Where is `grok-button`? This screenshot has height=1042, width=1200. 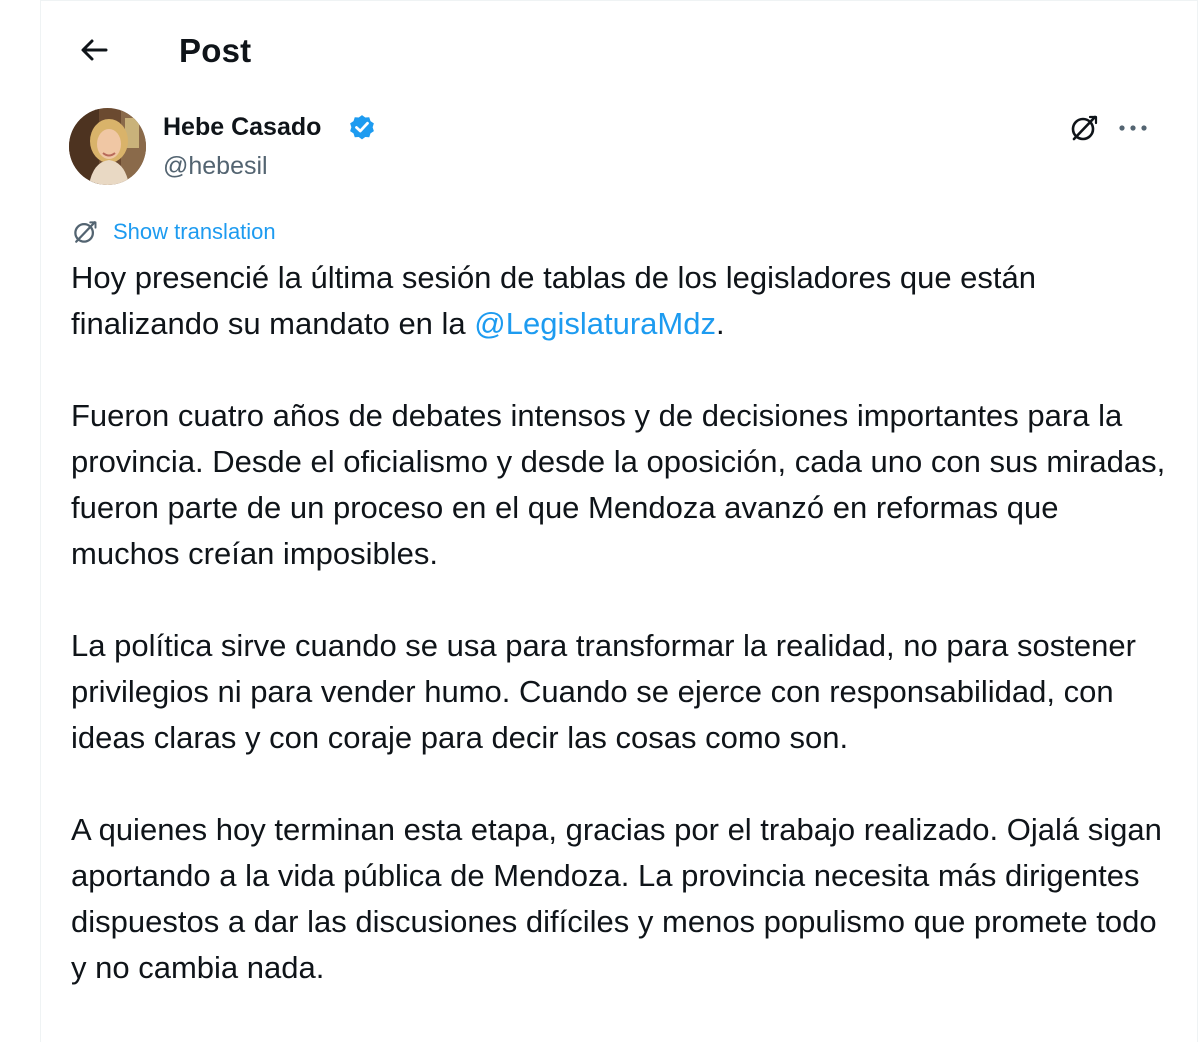 grok-button is located at coordinates (1084, 128).